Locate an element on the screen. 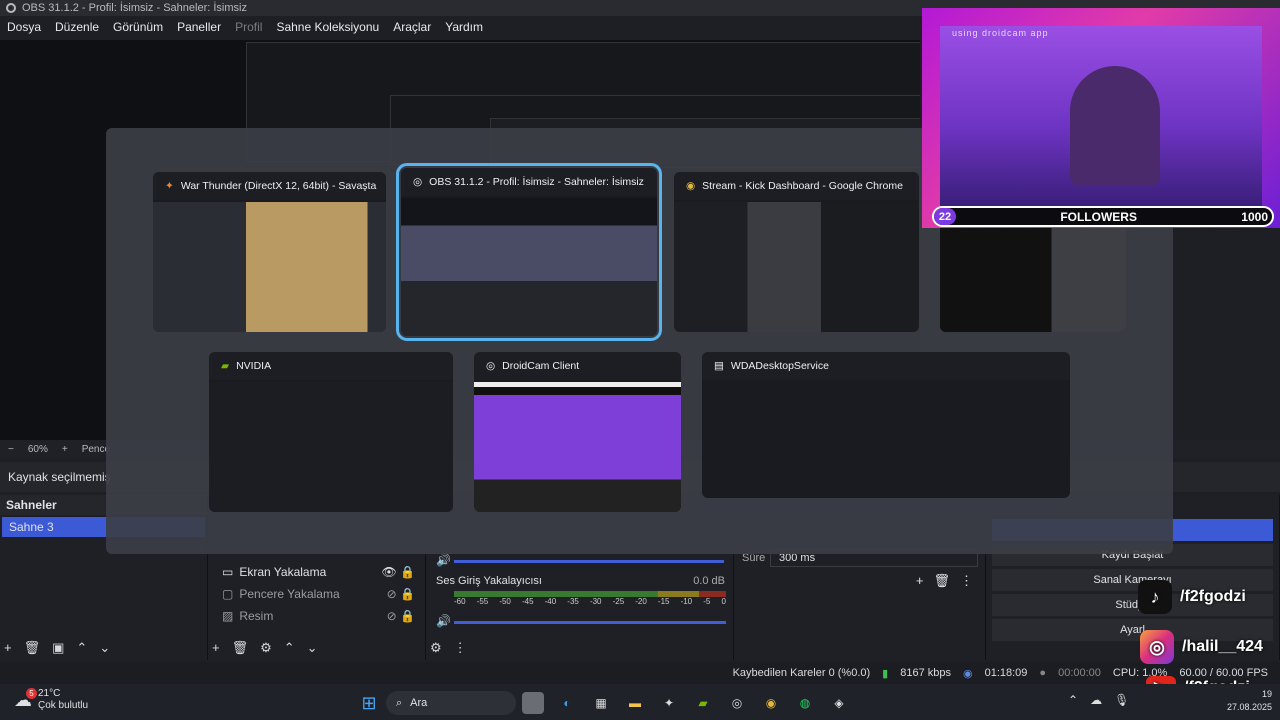 This screenshot has width=1280, height=720. eye-icon: 👁 🔒 is located at coordinates (398, 572).